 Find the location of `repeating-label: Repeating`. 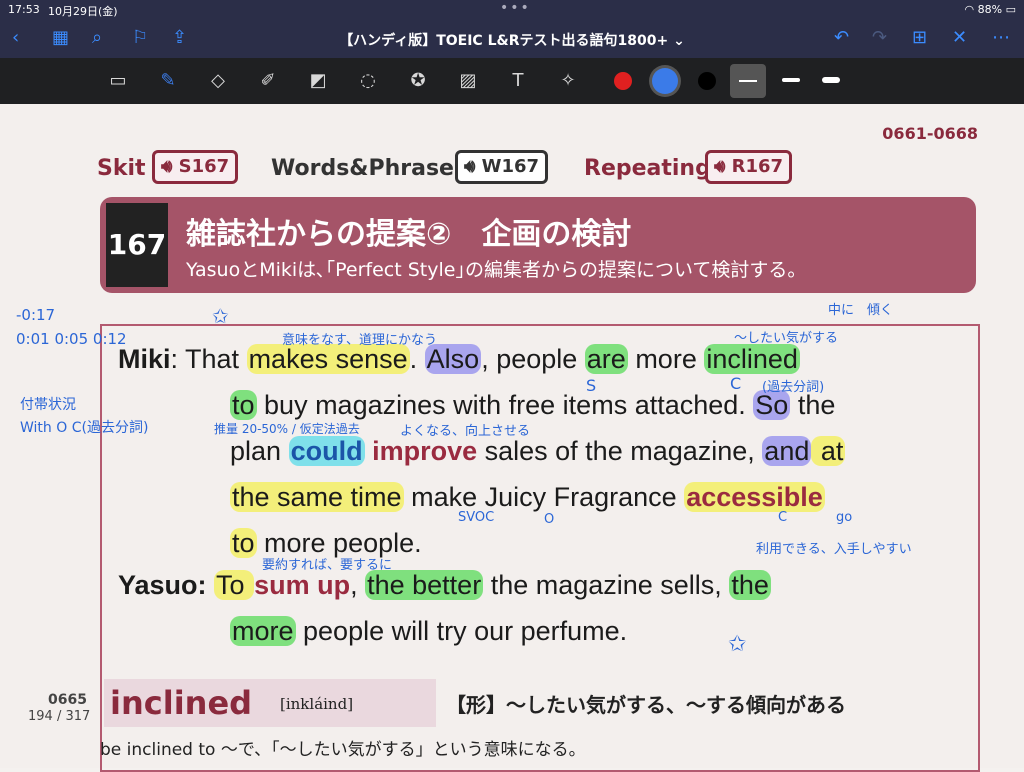

repeating-label: Repeating is located at coordinates (647, 168).